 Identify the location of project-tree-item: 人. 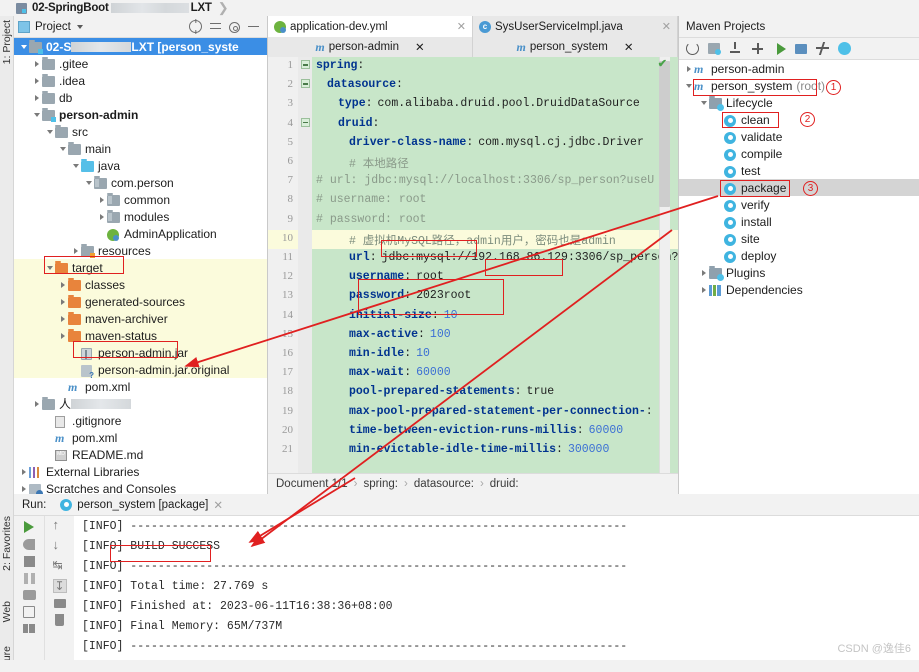
(140, 403).